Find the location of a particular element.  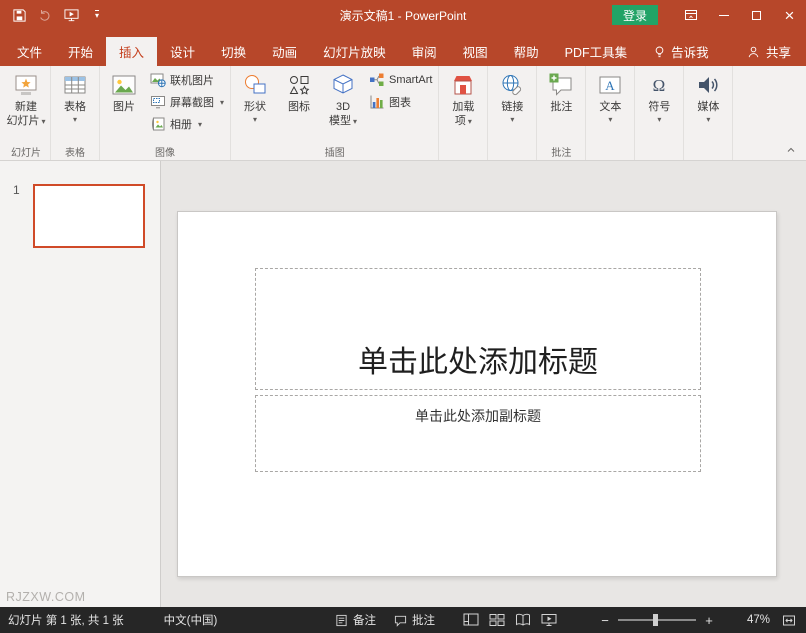

svg-text: A is located at coordinates (611, 85).